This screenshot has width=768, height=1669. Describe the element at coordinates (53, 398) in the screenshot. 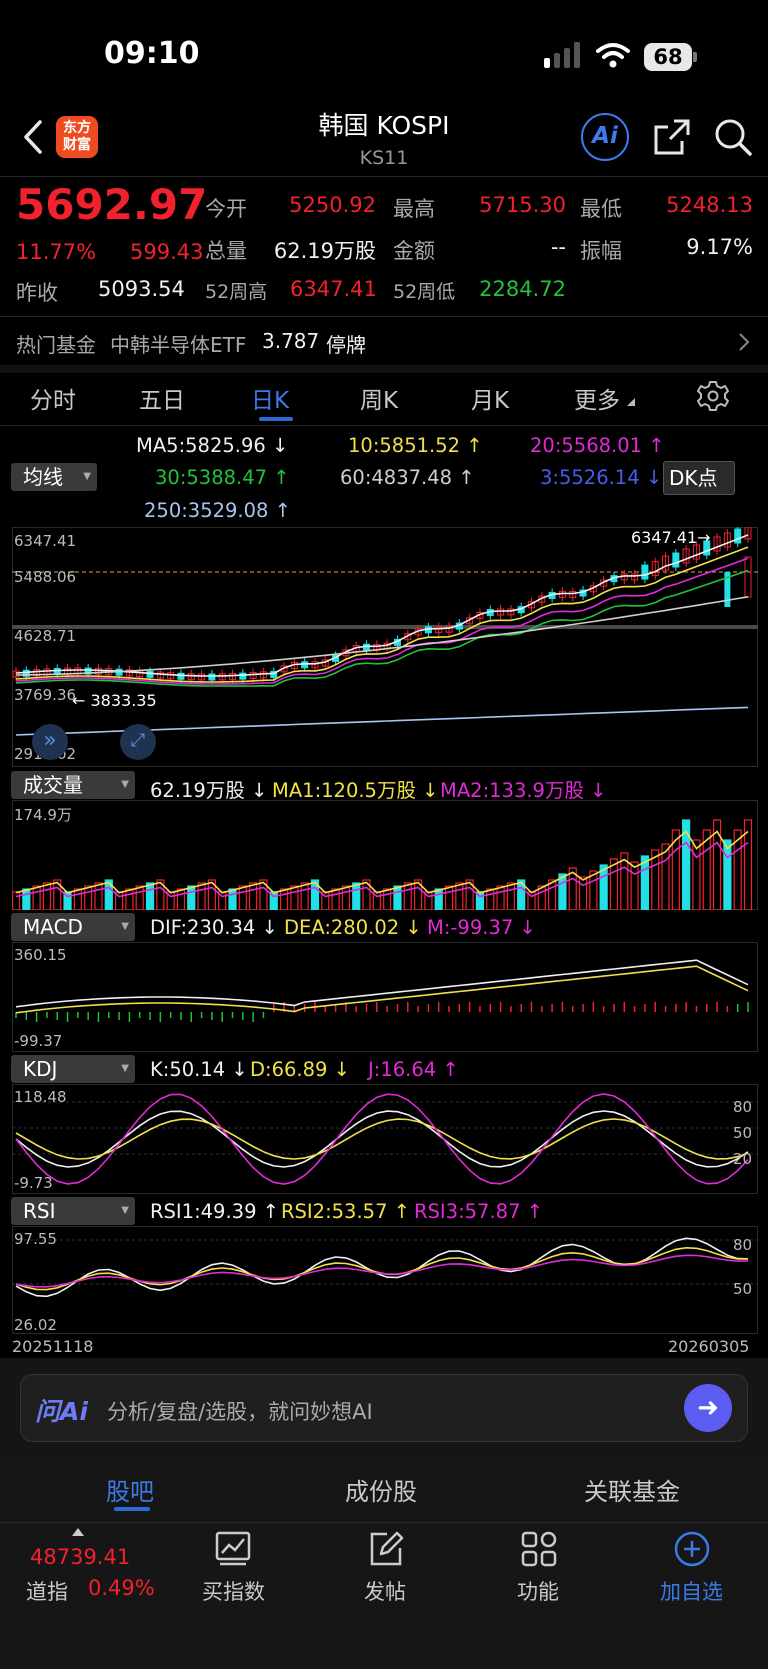

I see `tab-intraday: 分时` at that location.